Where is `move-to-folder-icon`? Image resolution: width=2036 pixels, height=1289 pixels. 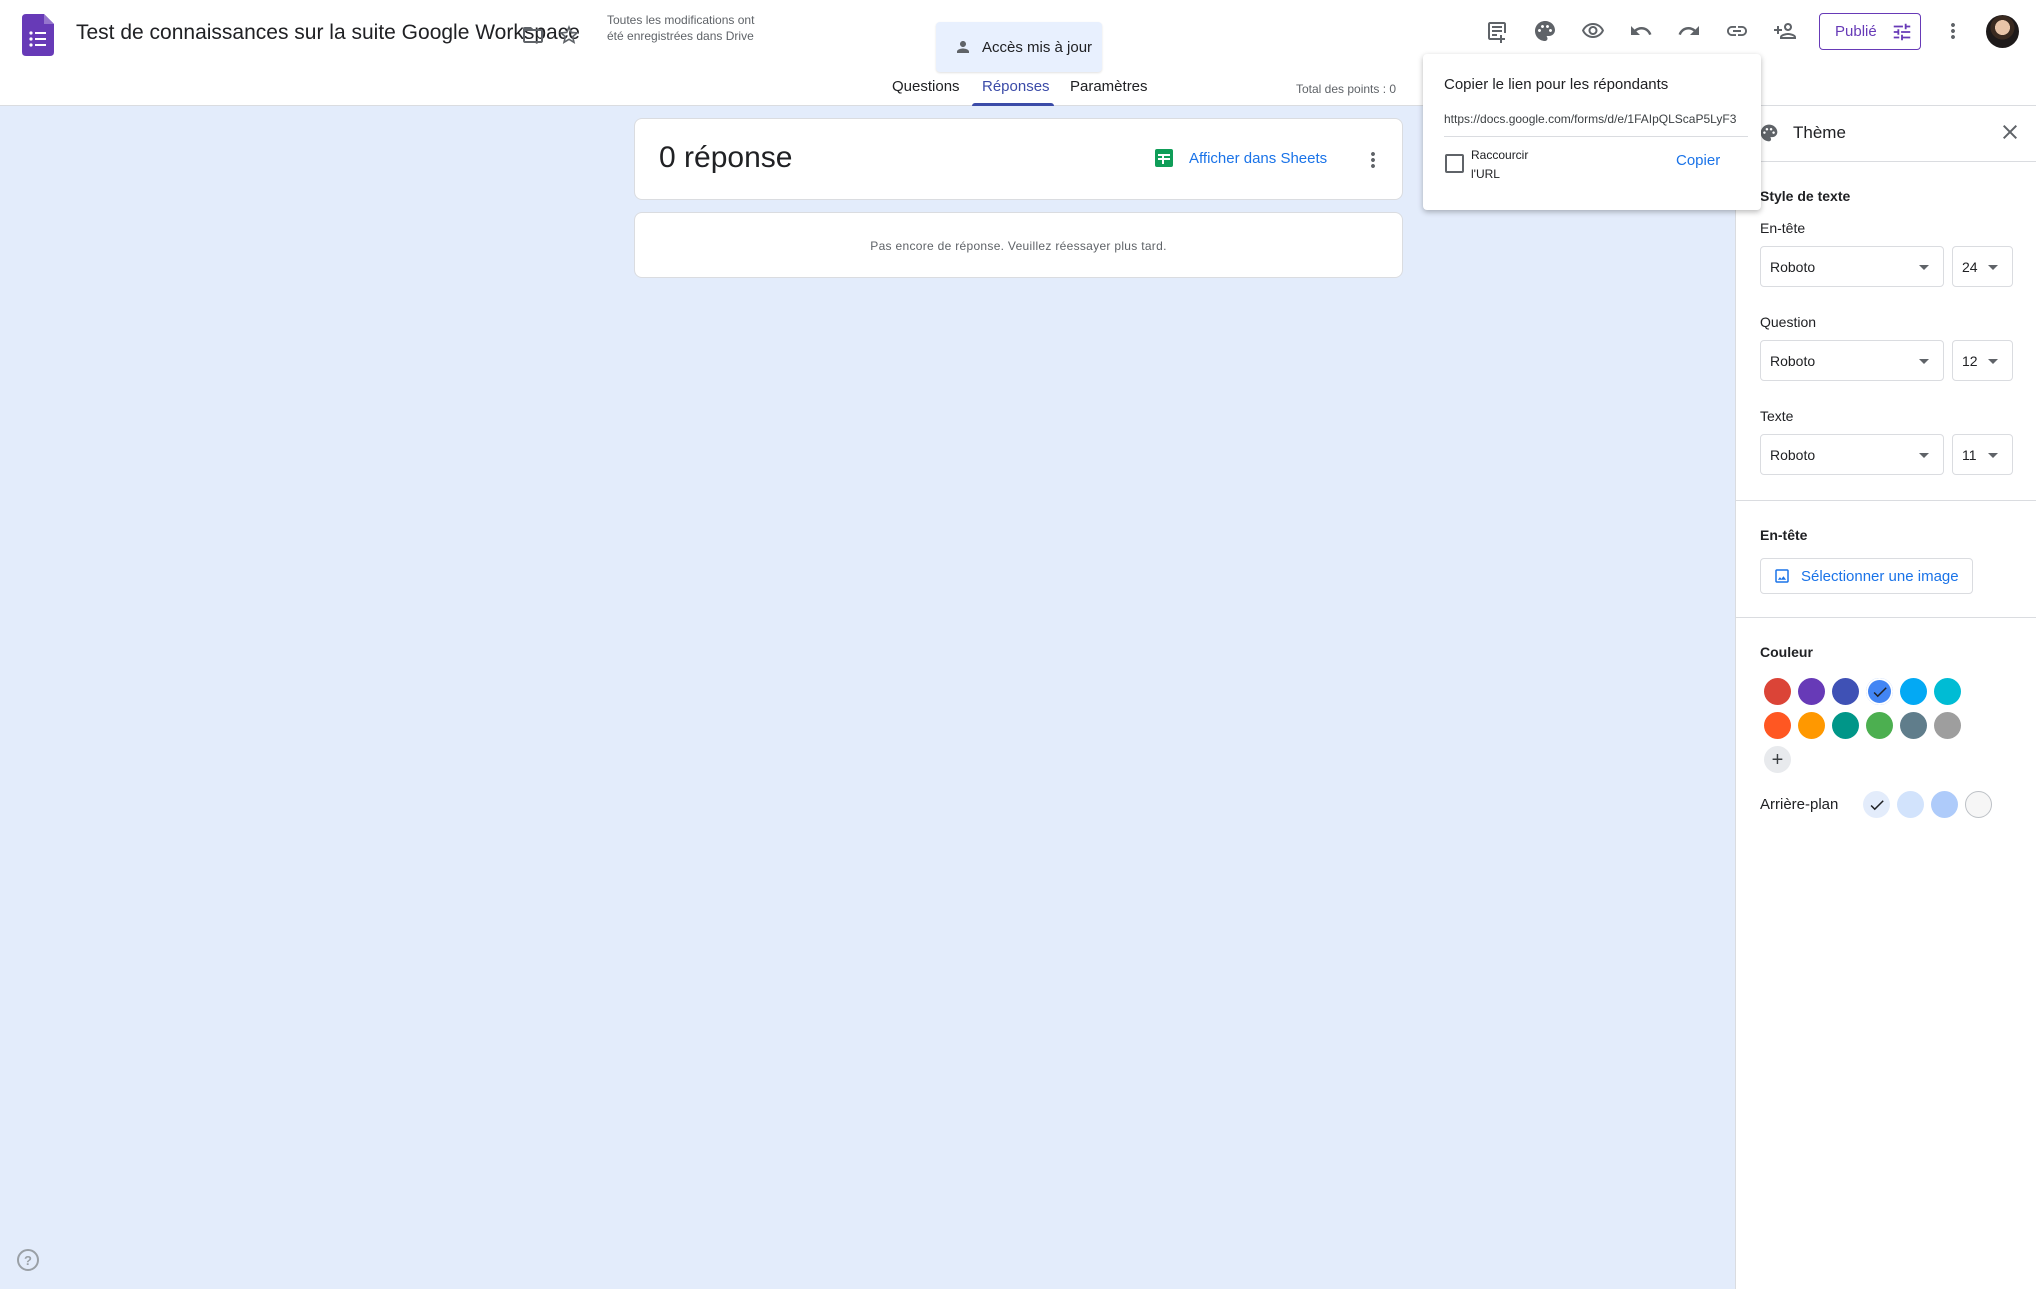 move-to-folder-icon is located at coordinates (533, 35).